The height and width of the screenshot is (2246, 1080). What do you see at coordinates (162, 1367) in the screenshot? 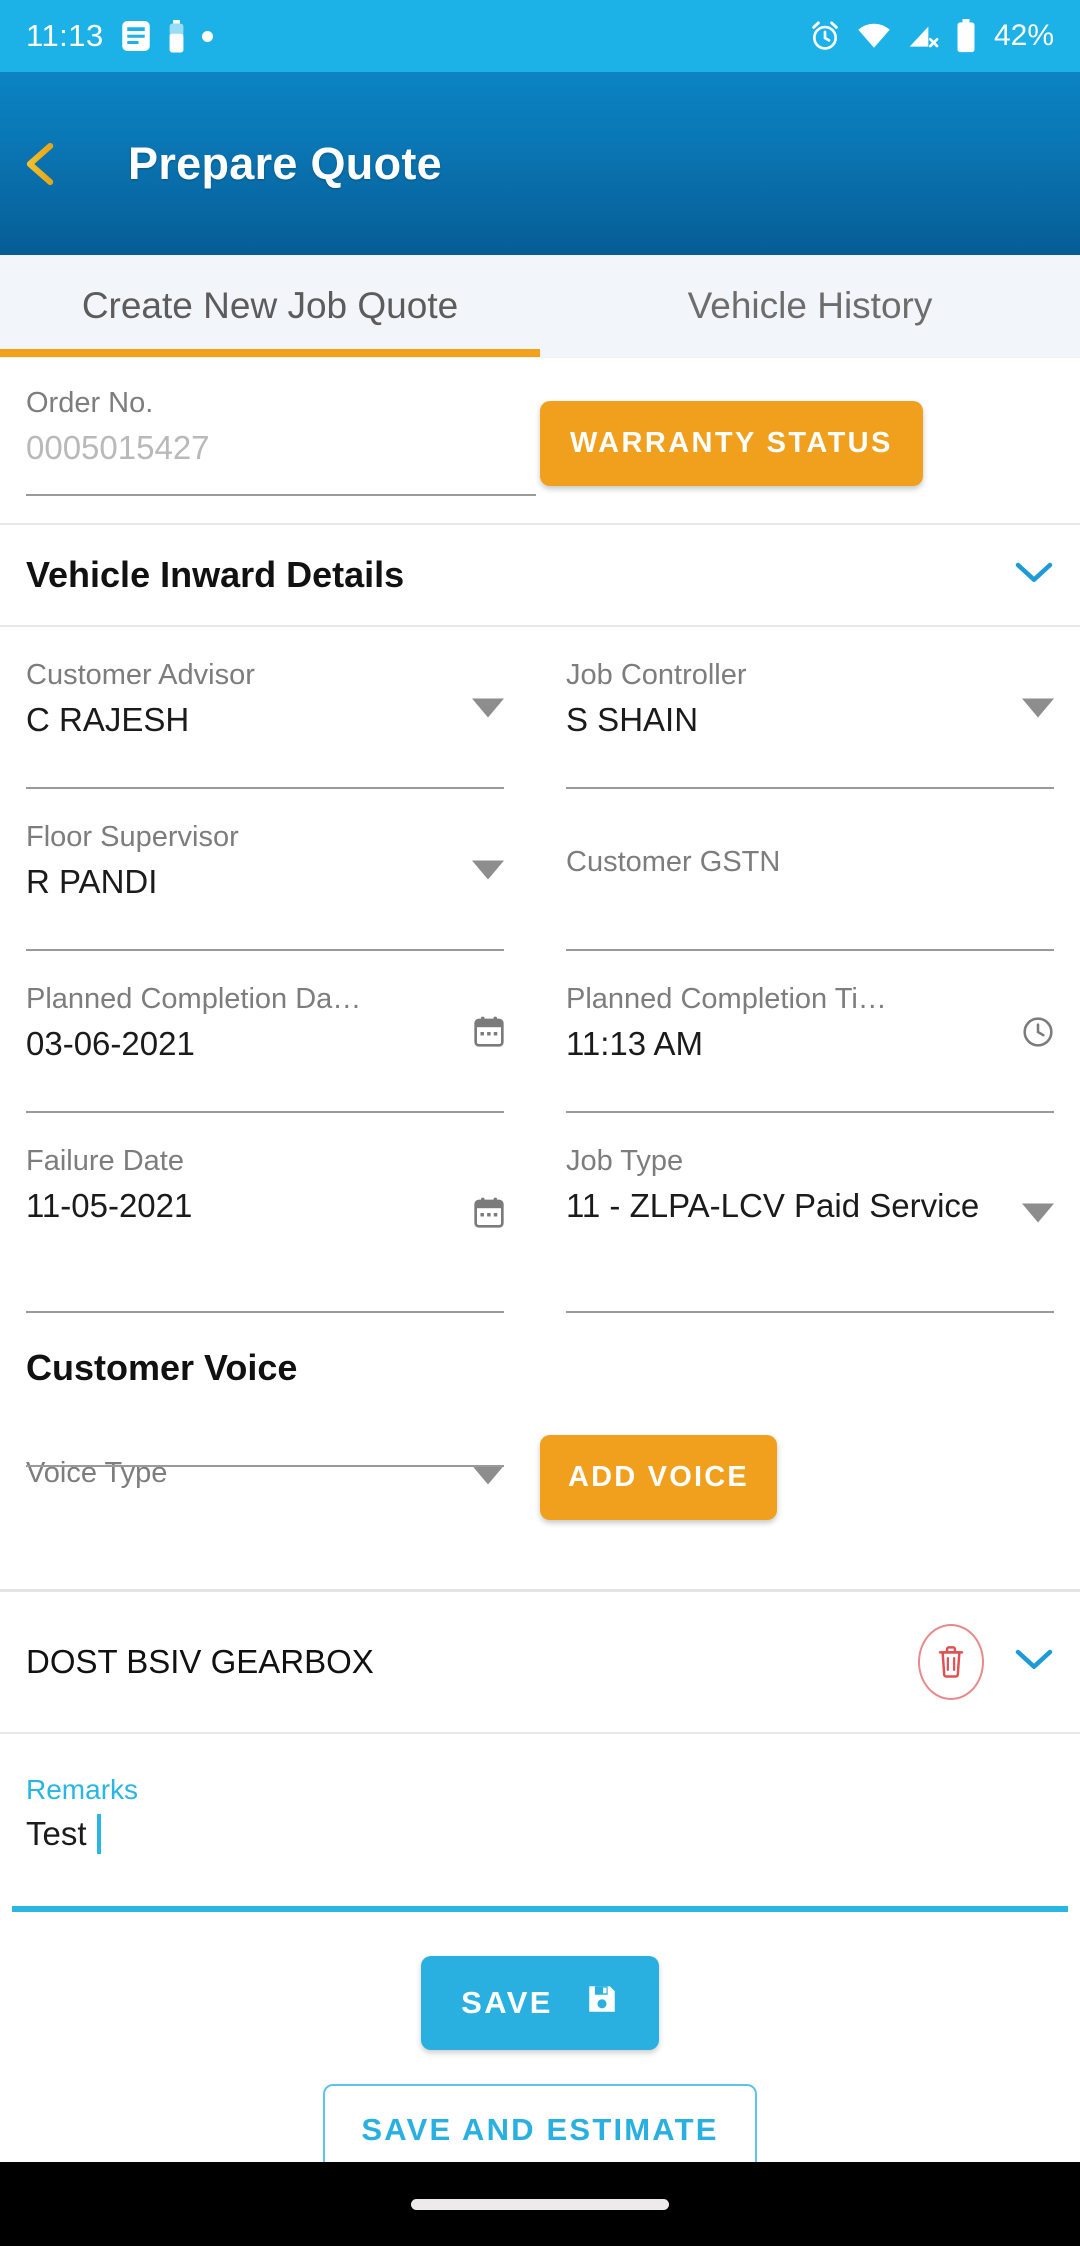
I see `customer-voice-title: Customer Voice` at bounding box center [162, 1367].